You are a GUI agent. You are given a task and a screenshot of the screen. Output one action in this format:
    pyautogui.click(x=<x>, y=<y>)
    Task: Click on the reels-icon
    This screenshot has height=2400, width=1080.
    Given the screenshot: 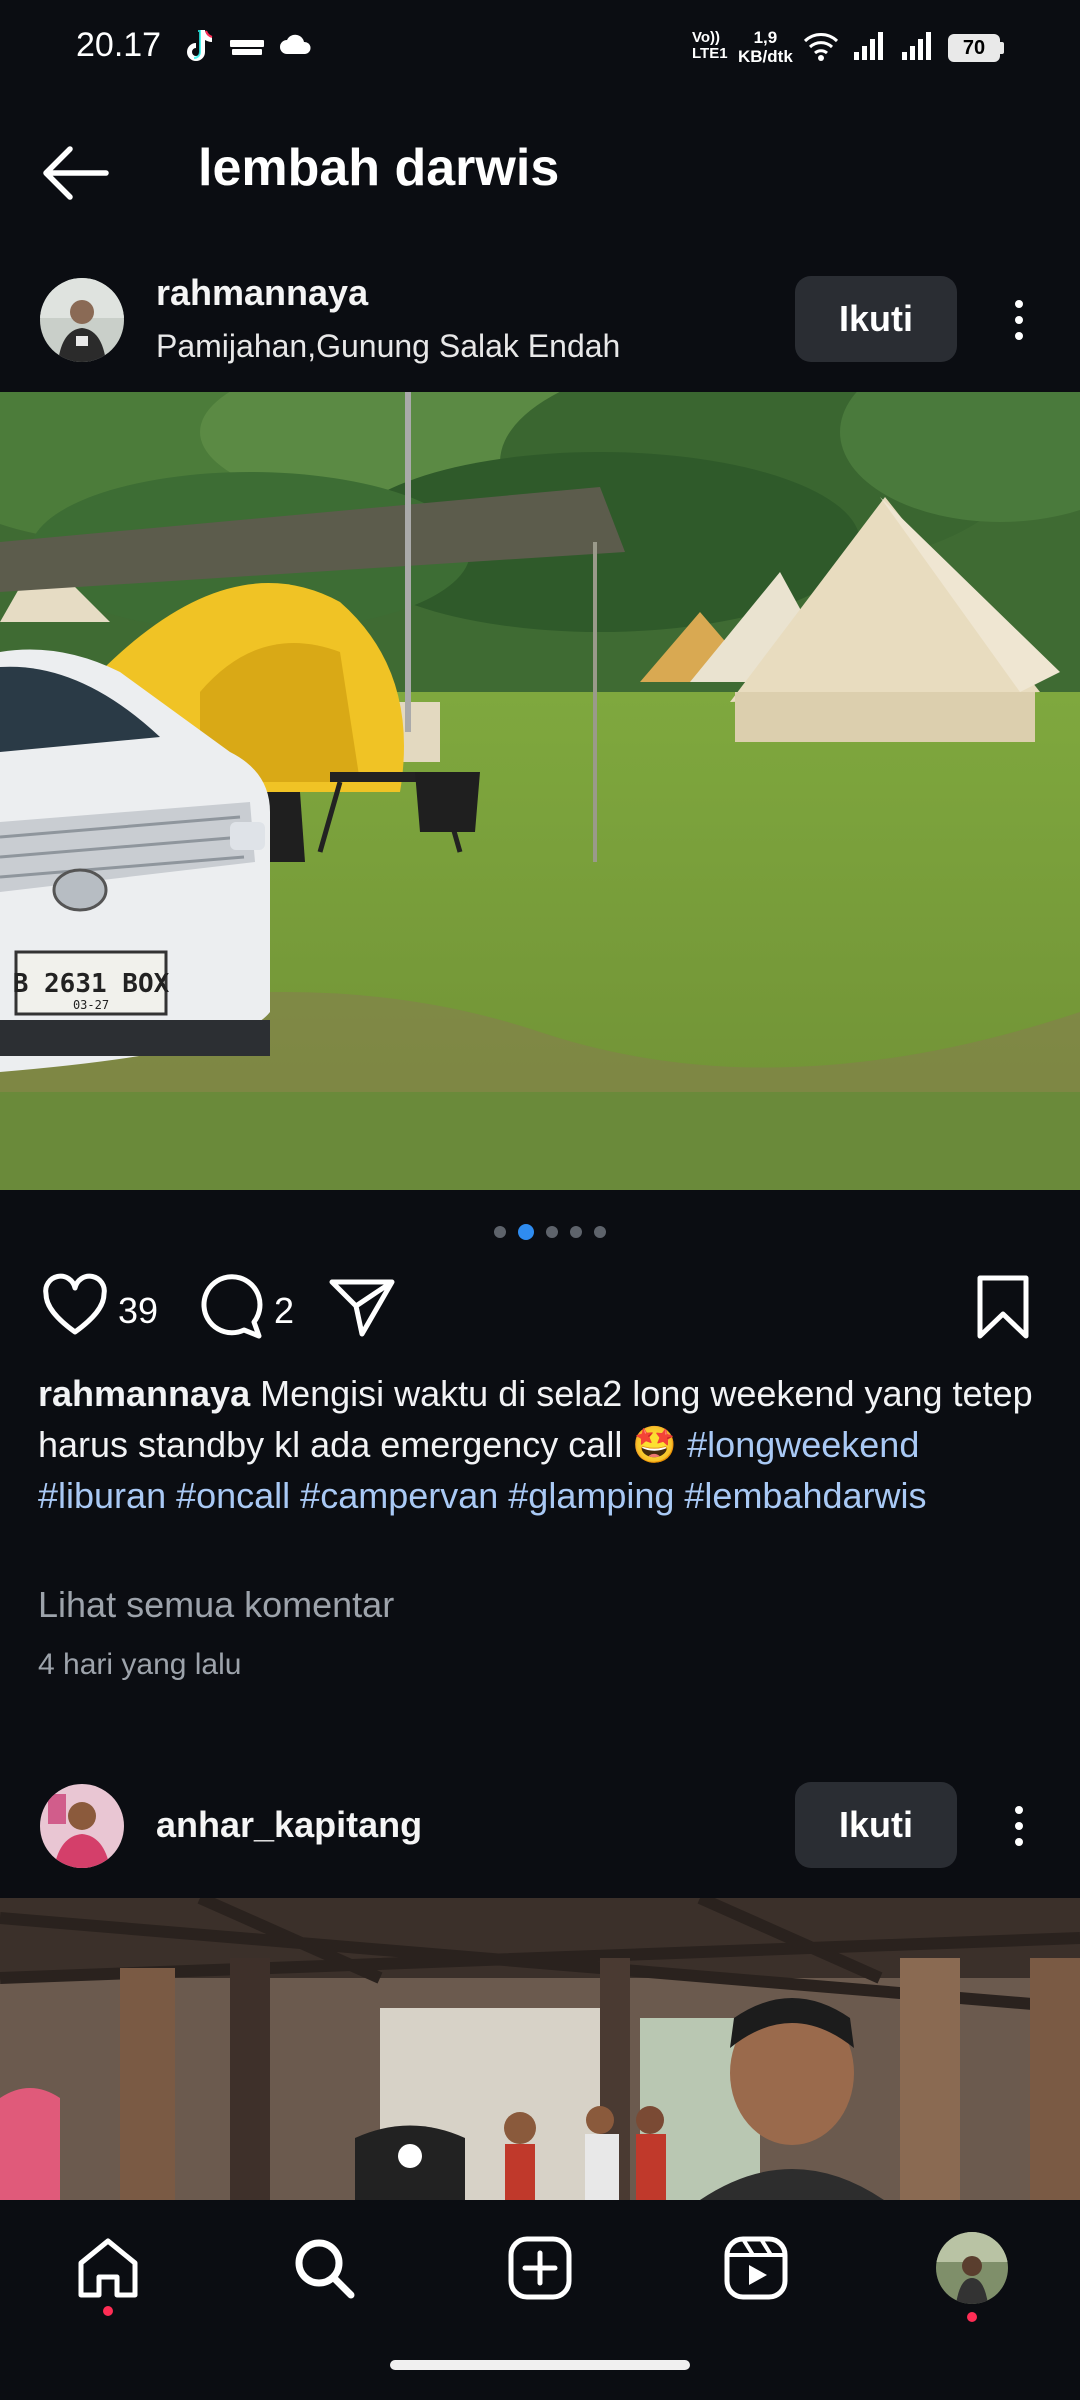 What is the action you would take?
    pyautogui.click(x=756, y=2268)
    